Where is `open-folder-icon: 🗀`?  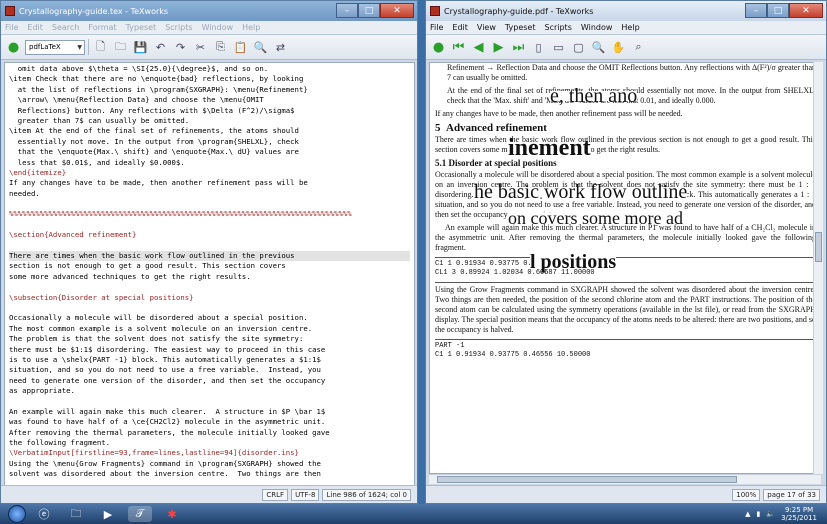 open-folder-icon: 🗀 is located at coordinates (120, 47).